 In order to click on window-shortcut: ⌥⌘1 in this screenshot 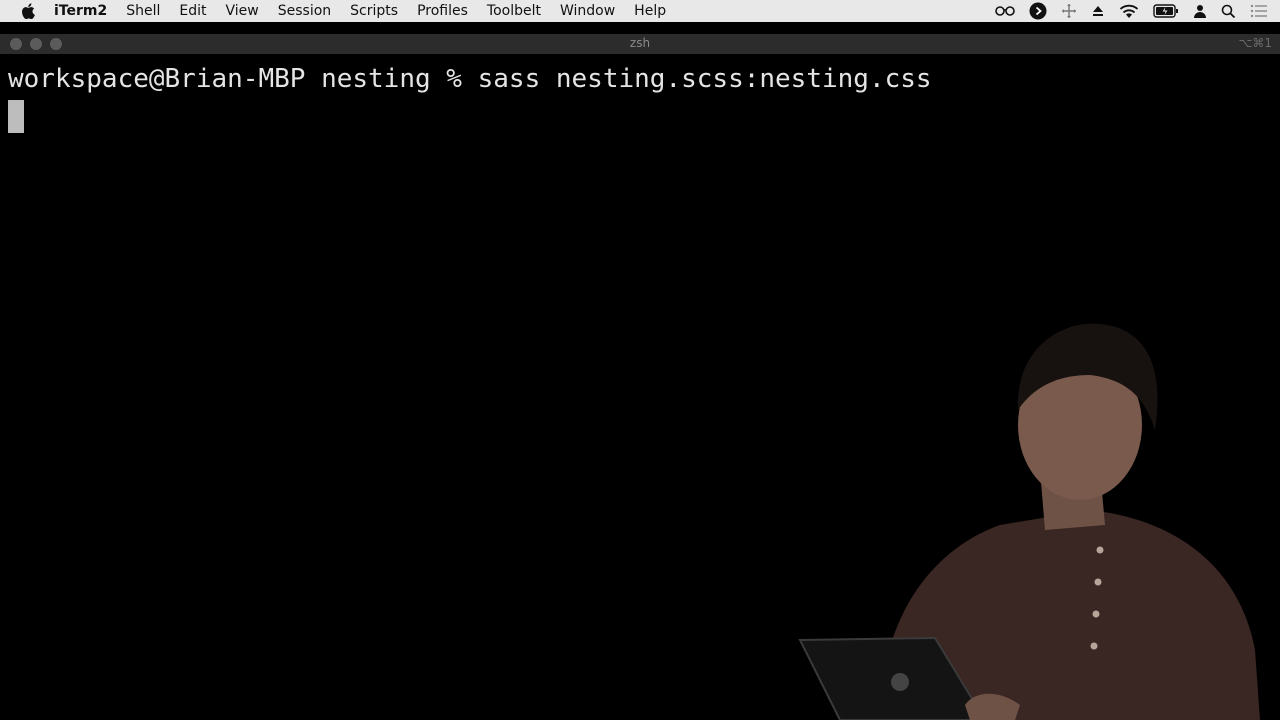, I will do `click(1255, 43)`.